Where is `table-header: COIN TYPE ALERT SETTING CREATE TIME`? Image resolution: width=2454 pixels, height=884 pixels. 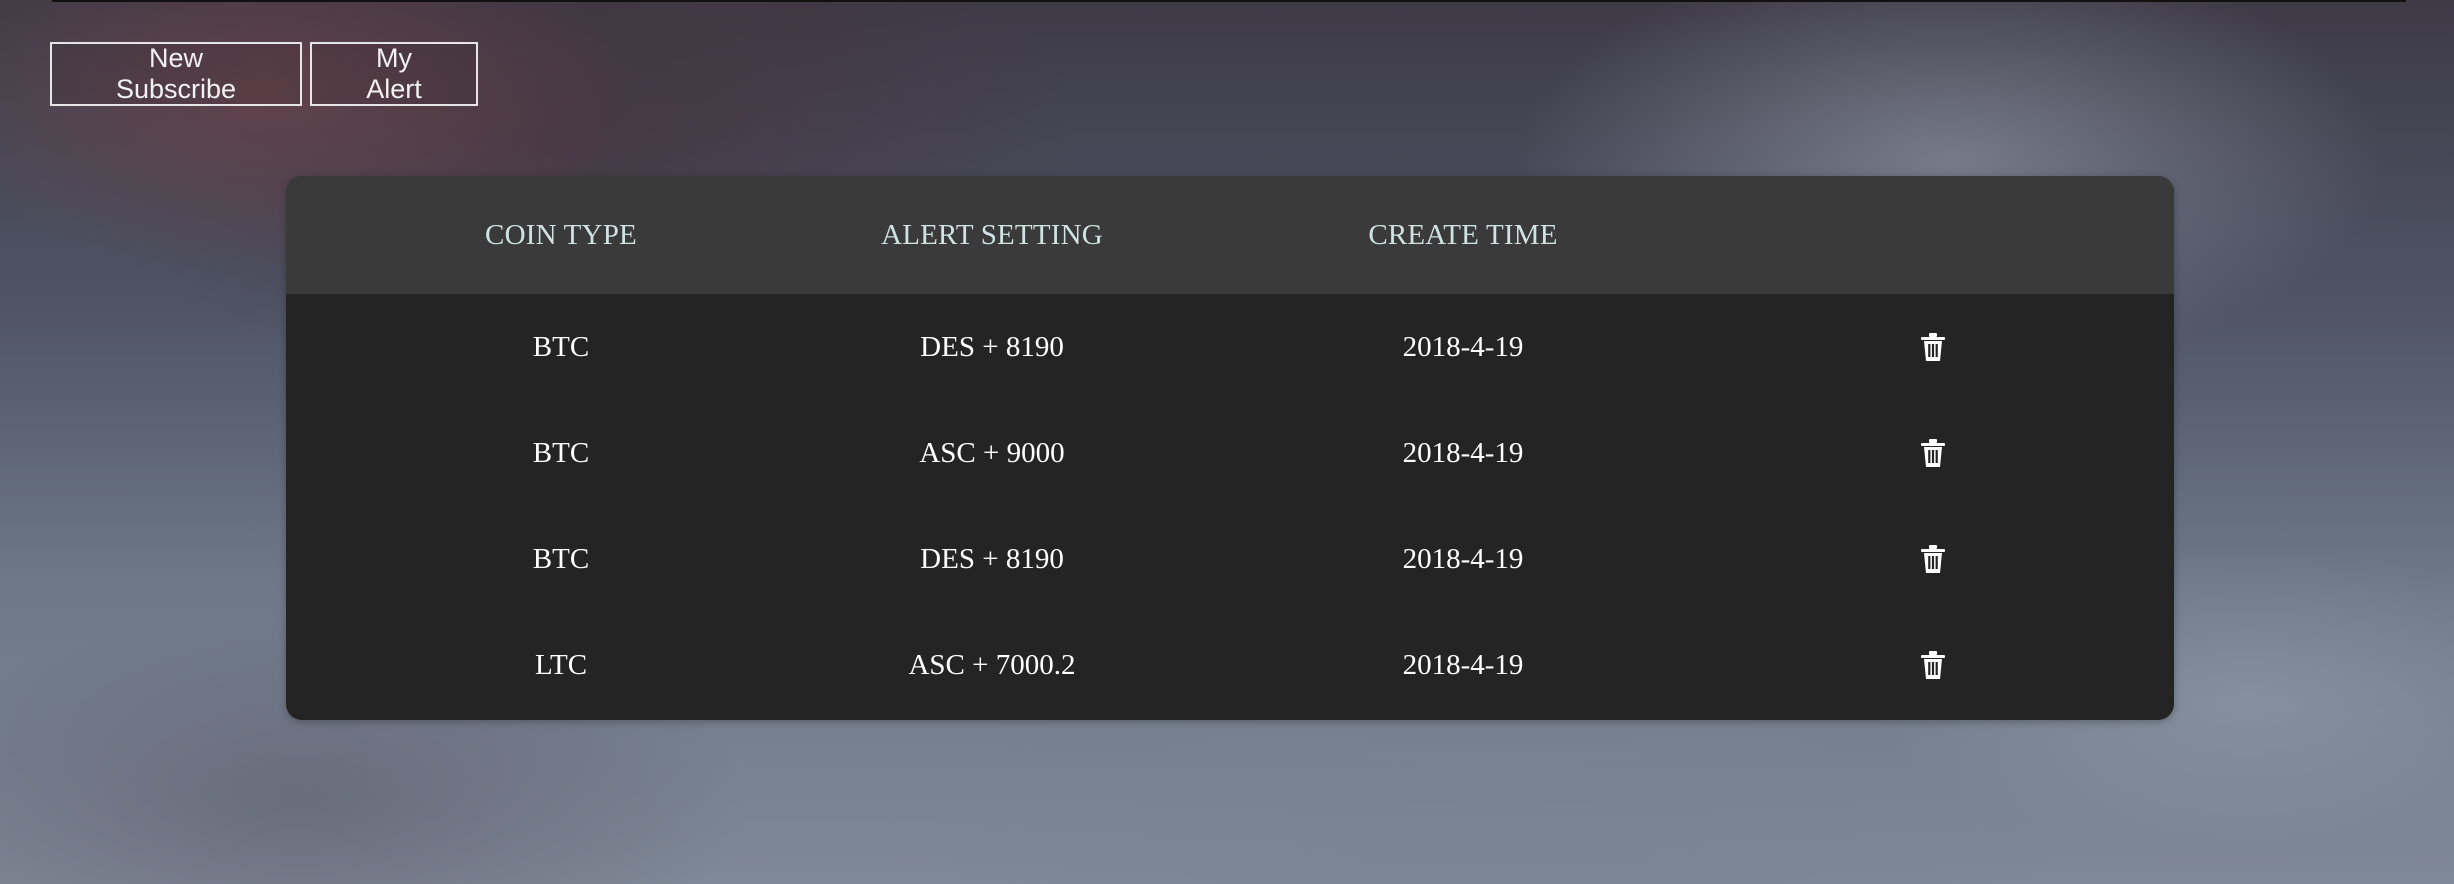 table-header: COIN TYPE ALERT SETTING CREATE TIME is located at coordinates (1230, 235).